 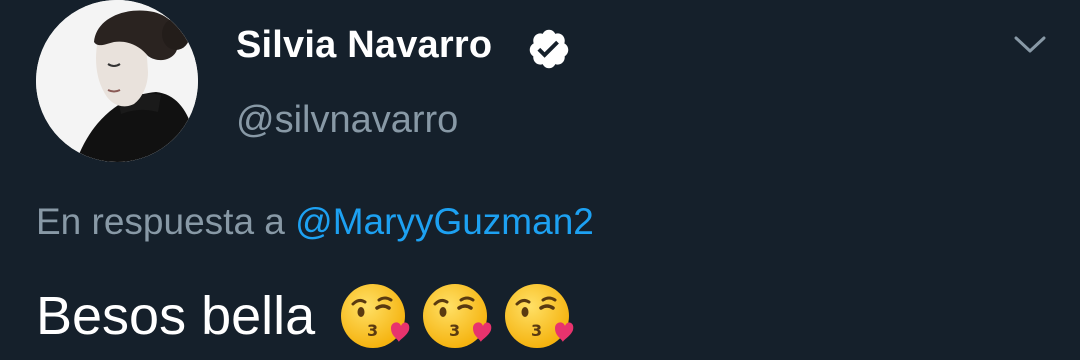 I want to click on chevron-down-icon, so click(x=1030, y=45).